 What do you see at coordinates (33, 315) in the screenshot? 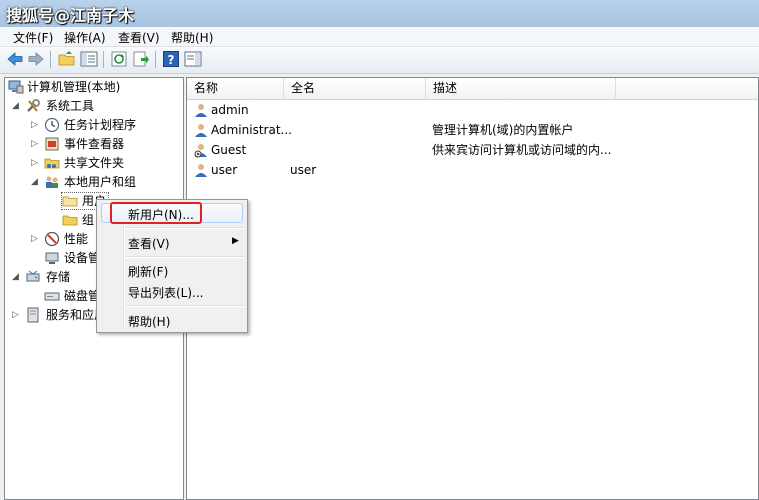
I see `services-icon` at bounding box center [33, 315].